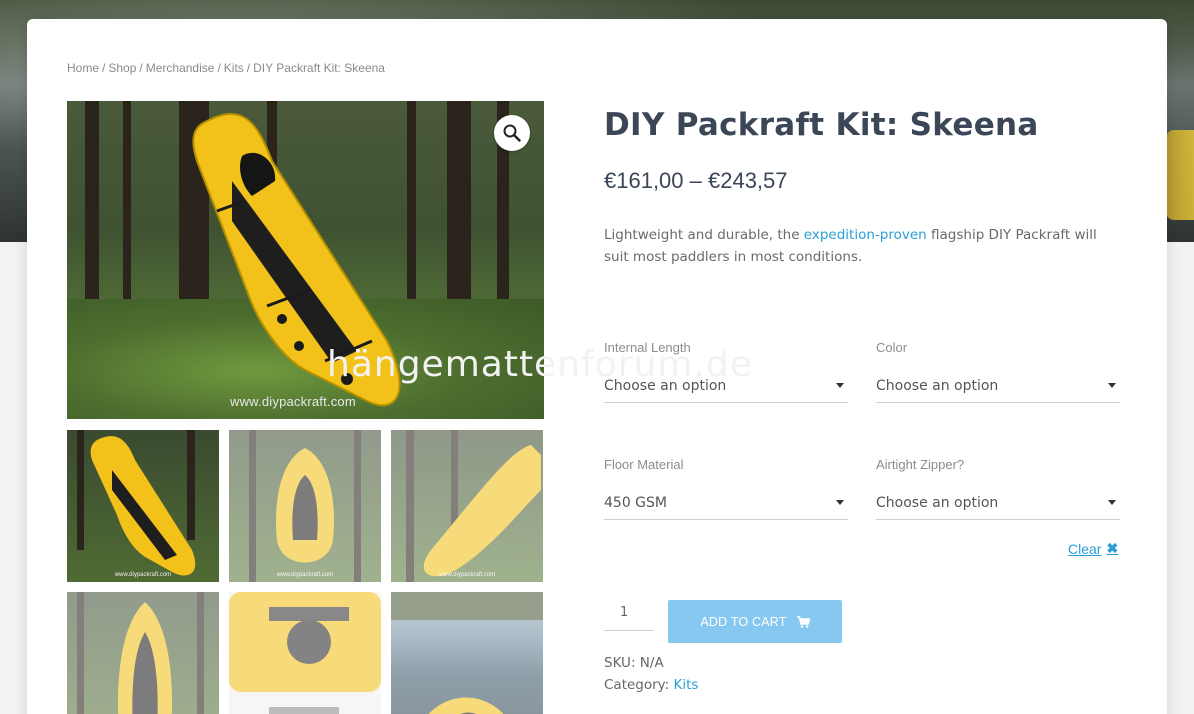 The width and height of the screenshot is (1194, 714). I want to click on zoom-button, so click(512, 133).